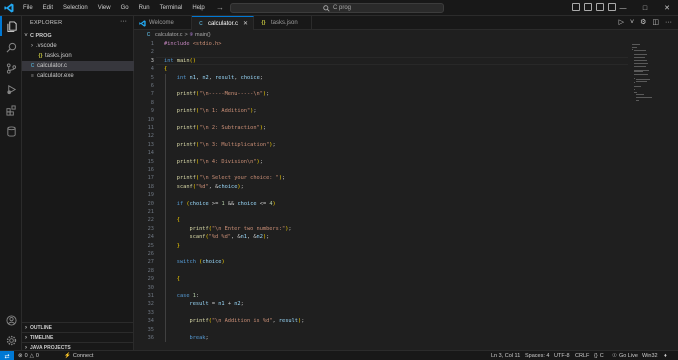 The width and height of the screenshot is (678, 360). Describe the element at coordinates (675, 195) in the screenshot. I see `editor-scrollbar` at that location.